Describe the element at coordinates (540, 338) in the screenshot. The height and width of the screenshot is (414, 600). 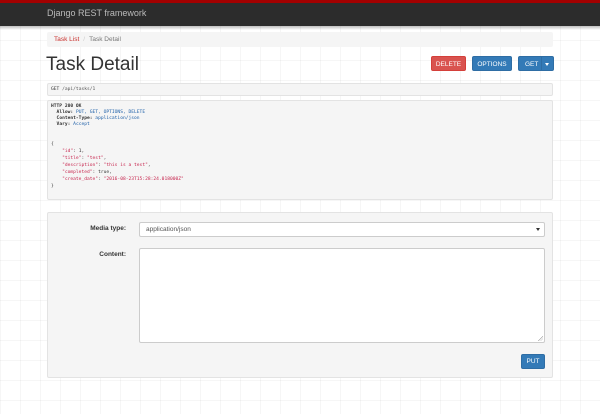
I see `resize-grip-icon` at that location.